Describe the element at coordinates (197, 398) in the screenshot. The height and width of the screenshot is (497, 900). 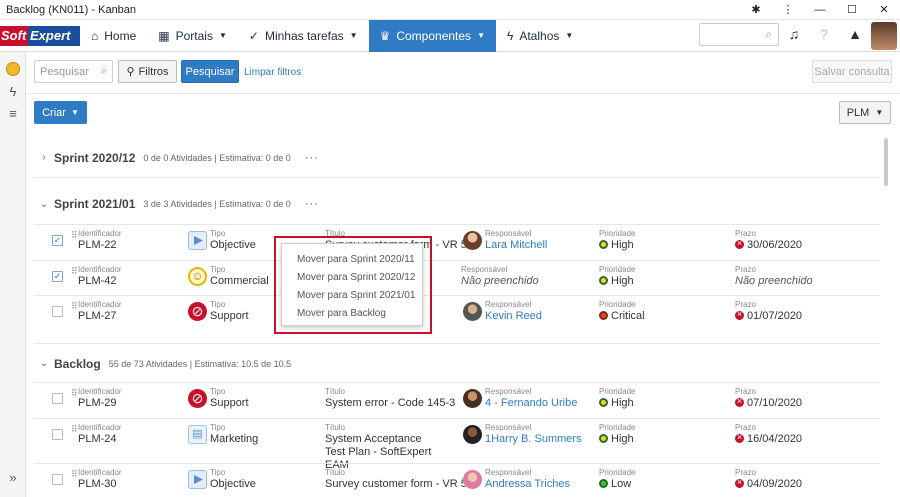
I see `support-type-icon` at that location.